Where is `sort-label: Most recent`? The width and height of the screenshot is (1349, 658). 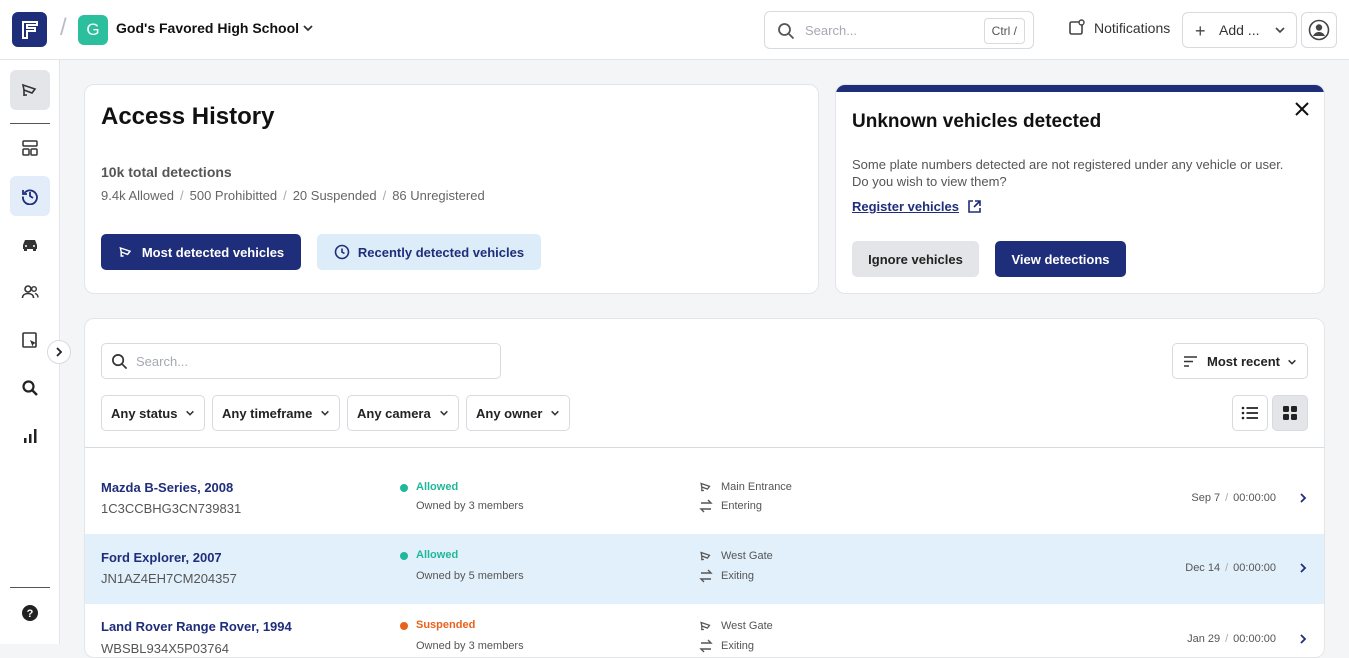 sort-label: Most recent is located at coordinates (1243, 361).